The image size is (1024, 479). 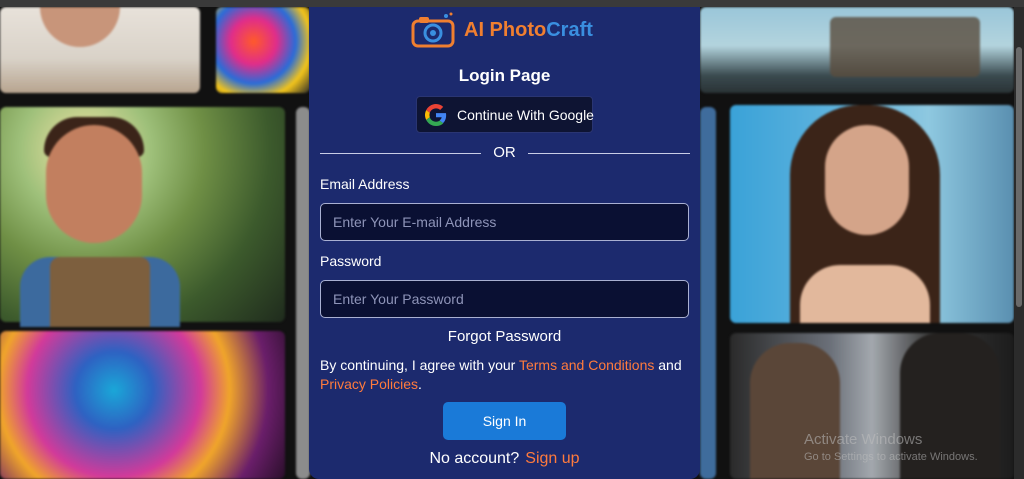 What do you see at coordinates (400, 153) in the screenshot?
I see `divider-line-left` at bounding box center [400, 153].